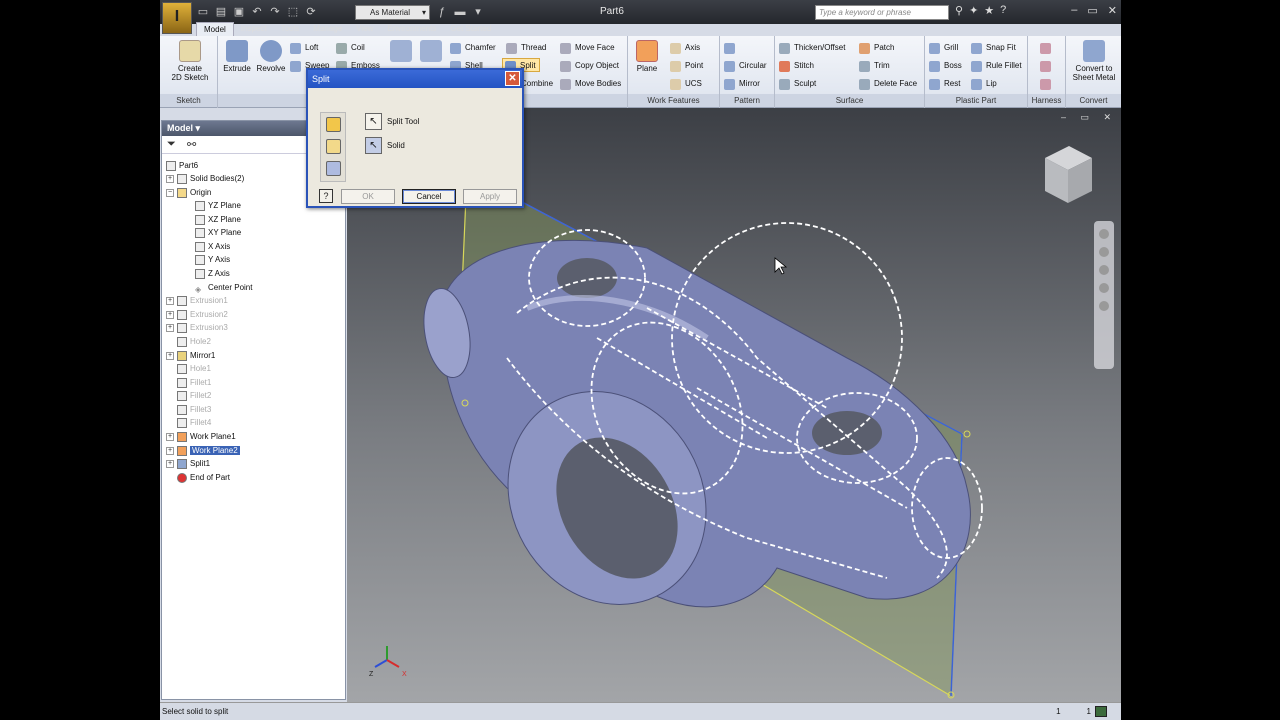  Describe the element at coordinates (205, 178) in the screenshot. I see `tree-item-solid-bodies: + Solid Bodies(2)` at that location.